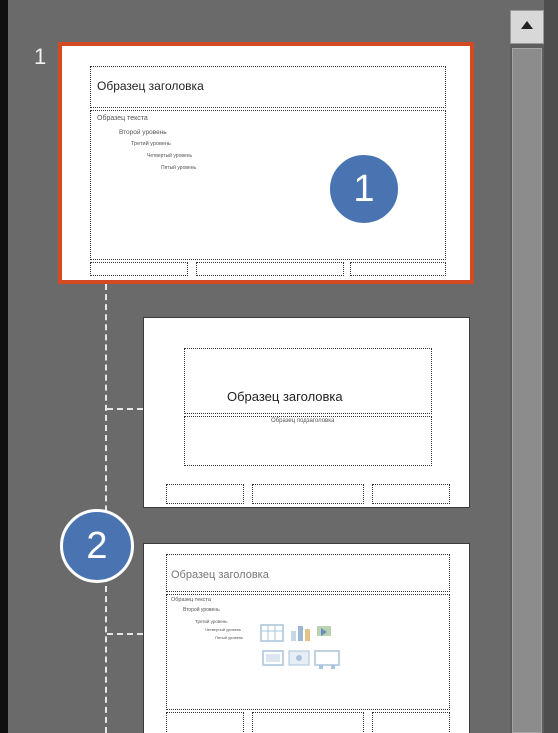 The image size is (558, 733). I want to click on layout1-title-text: Образец заголовка, so click(285, 396).